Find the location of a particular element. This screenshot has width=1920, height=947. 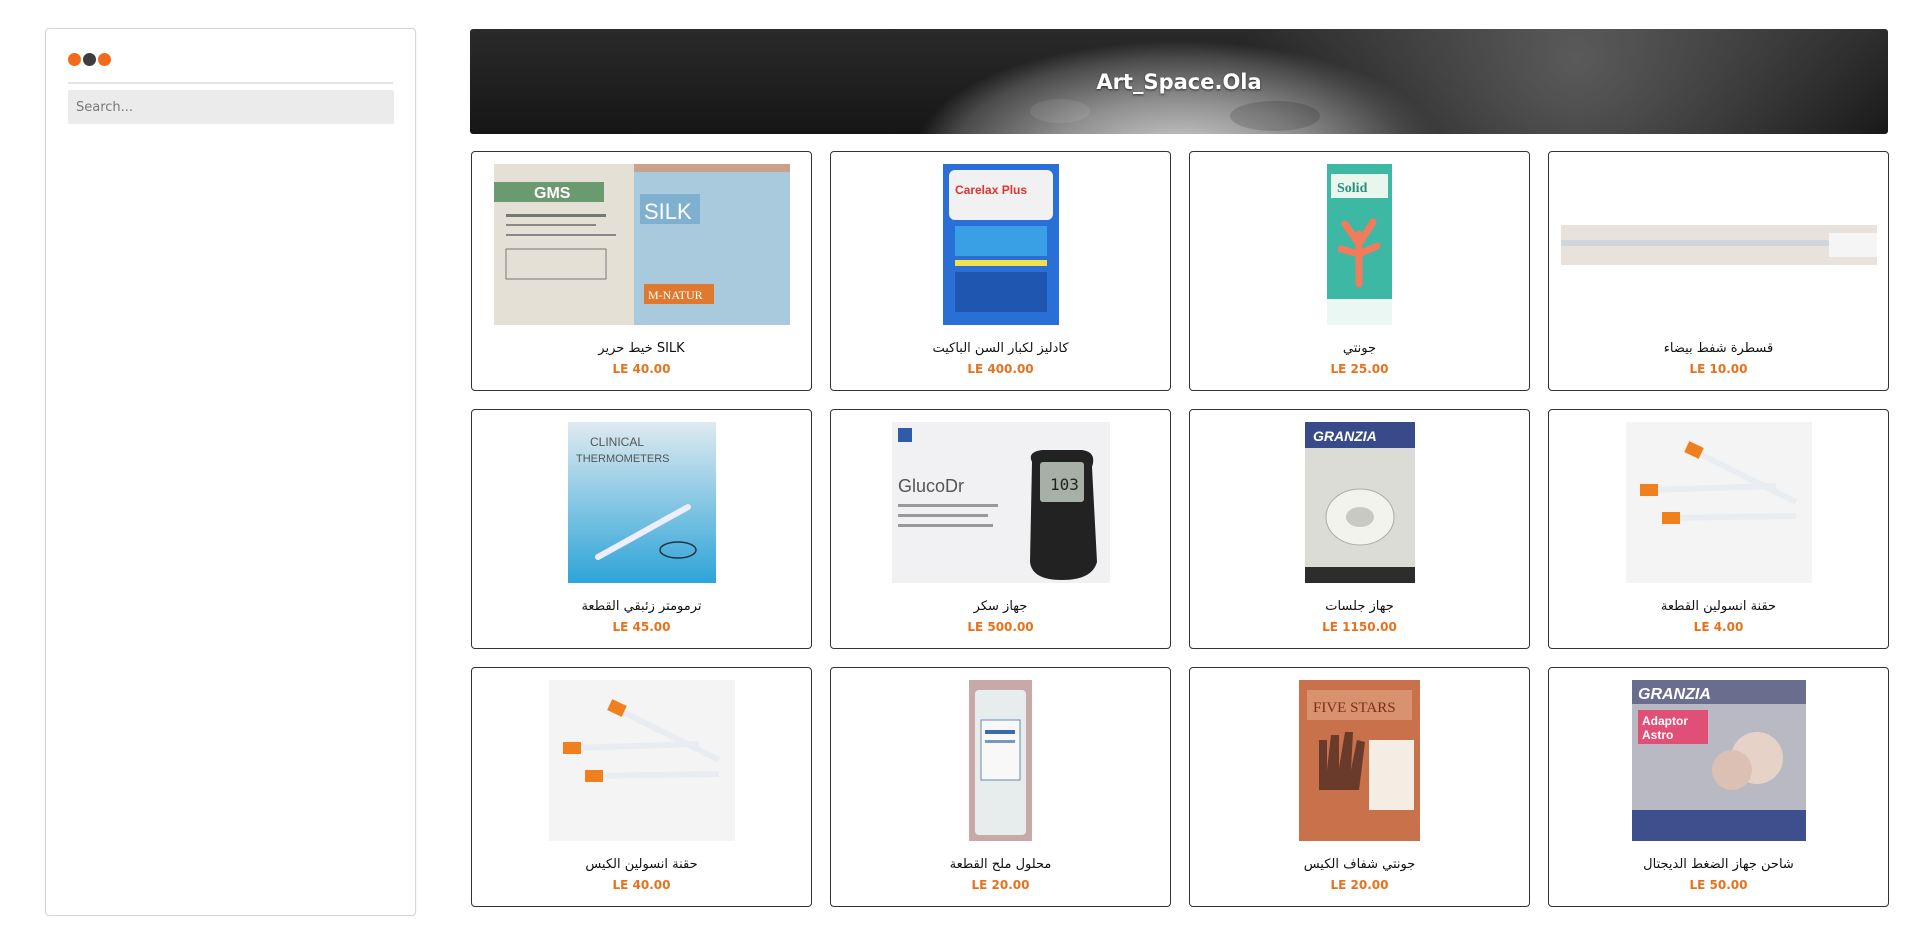

product-name: جهاز جلسات is located at coordinates (1359, 606).